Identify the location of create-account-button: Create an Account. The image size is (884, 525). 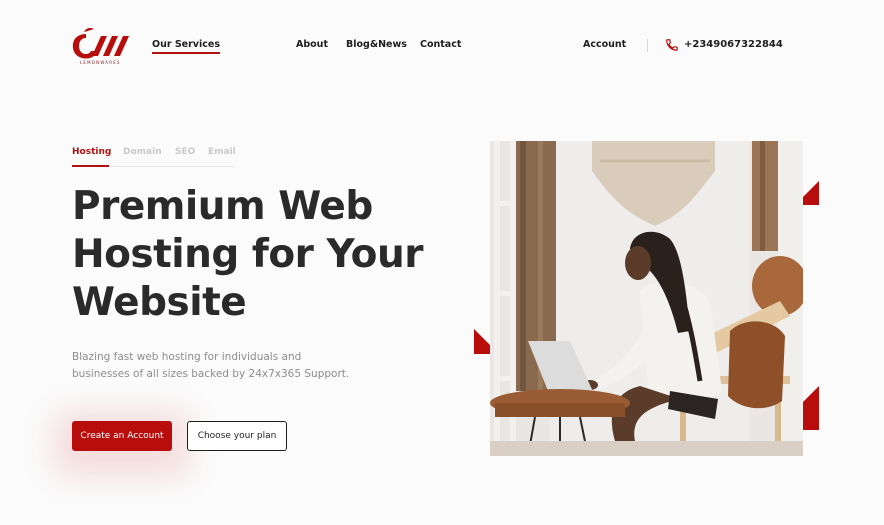
(122, 436).